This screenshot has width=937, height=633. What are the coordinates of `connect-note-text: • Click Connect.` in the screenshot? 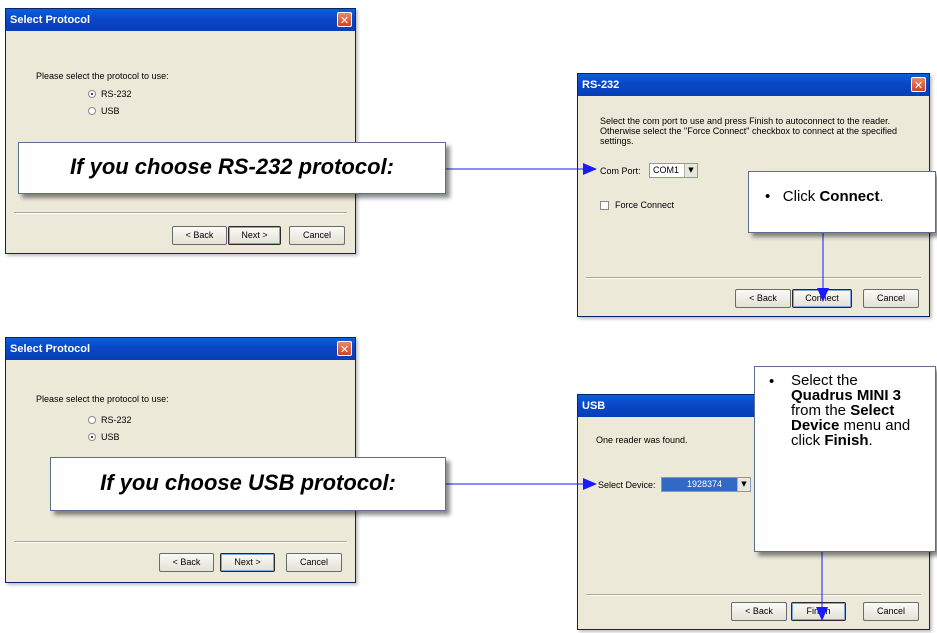 It's located at (824, 196).